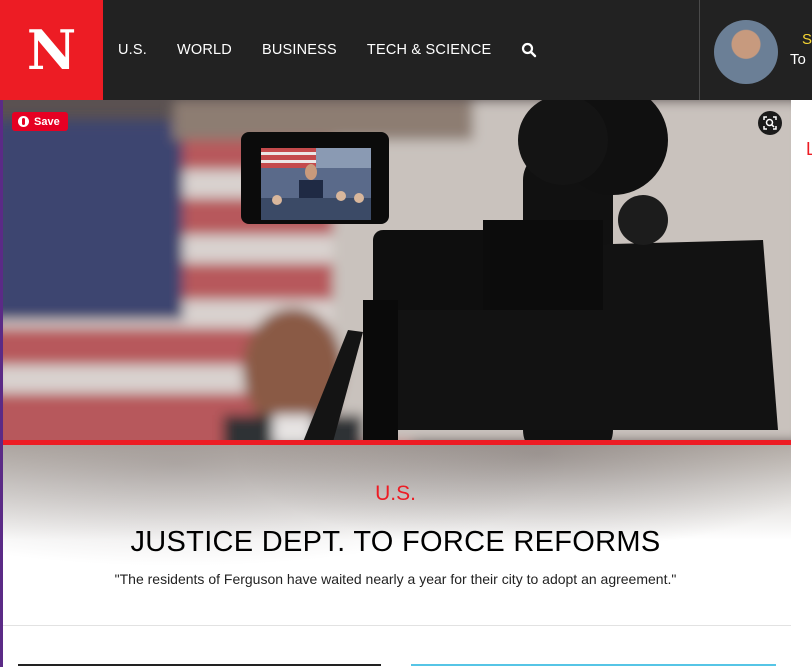  Describe the element at coordinates (199, 665) in the screenshot. I see `card-top-border-left` at that location.